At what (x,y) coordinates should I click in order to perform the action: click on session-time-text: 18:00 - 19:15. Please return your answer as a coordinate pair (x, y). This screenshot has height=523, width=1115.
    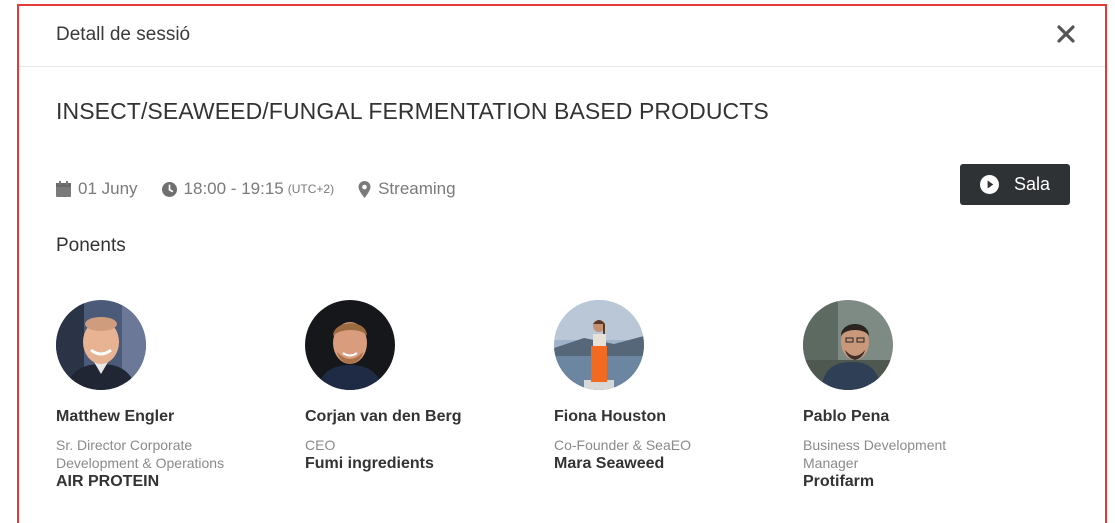
    Looking at the image, I should click on (233, 188).